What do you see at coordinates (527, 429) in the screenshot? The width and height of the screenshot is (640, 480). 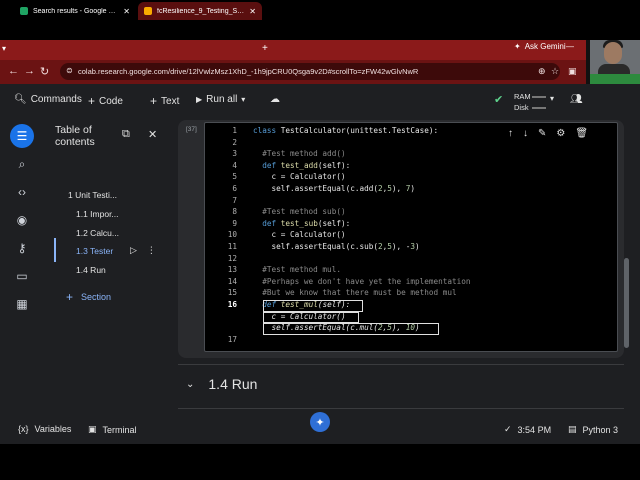 I see `execution-status: ✓ 3:54 PM` at bounding box center [527, 429].